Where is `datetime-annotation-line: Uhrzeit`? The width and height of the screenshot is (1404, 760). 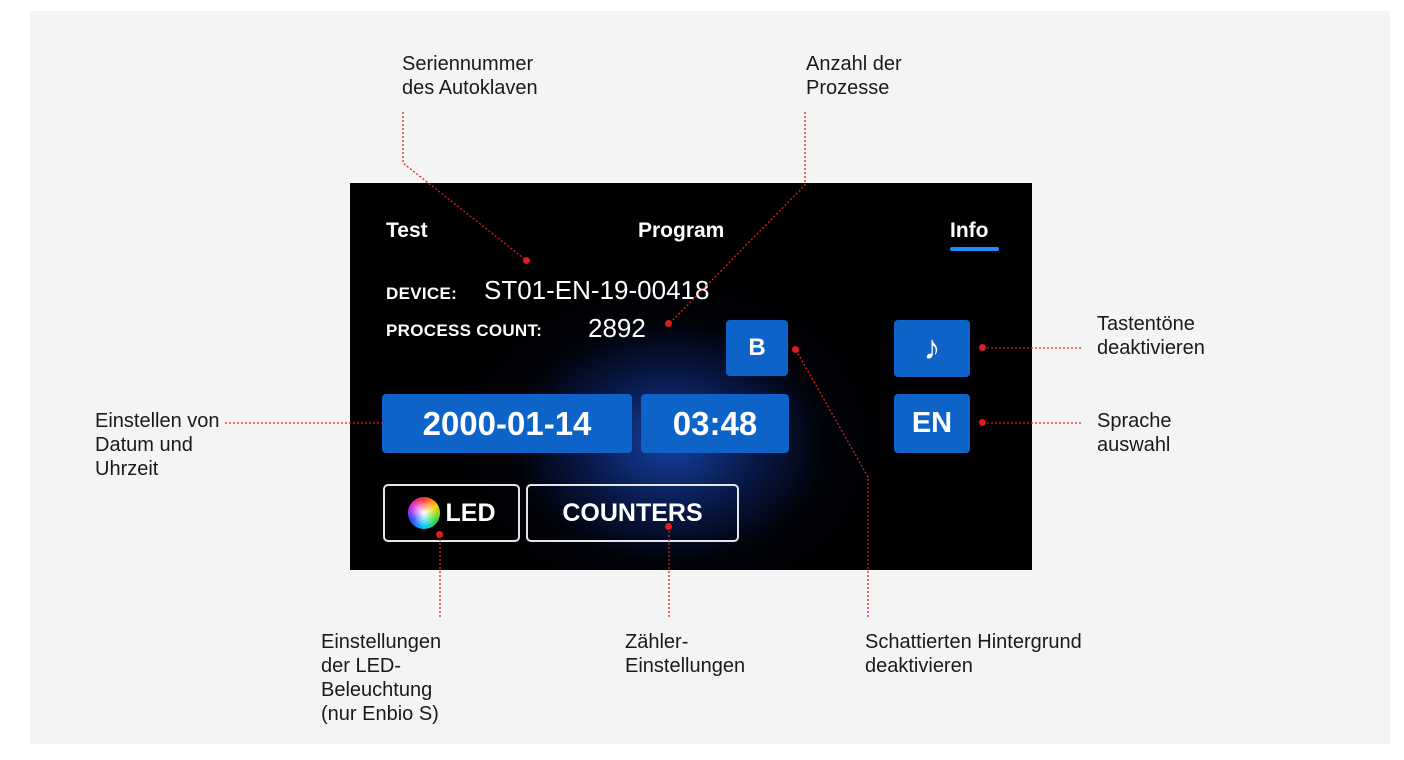 datetime-annotation-line: Uhrzeit is located at coordinates (127, 469).